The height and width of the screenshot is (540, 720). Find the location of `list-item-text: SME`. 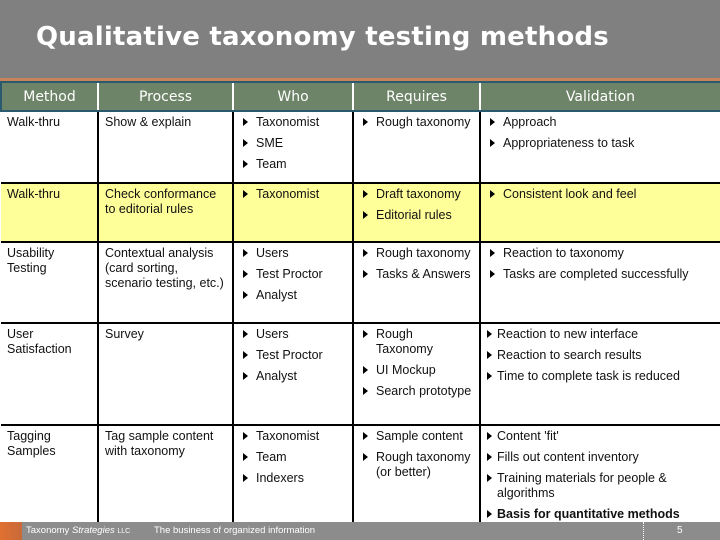

list-item-text: SME is located at coordinates (270, 143).